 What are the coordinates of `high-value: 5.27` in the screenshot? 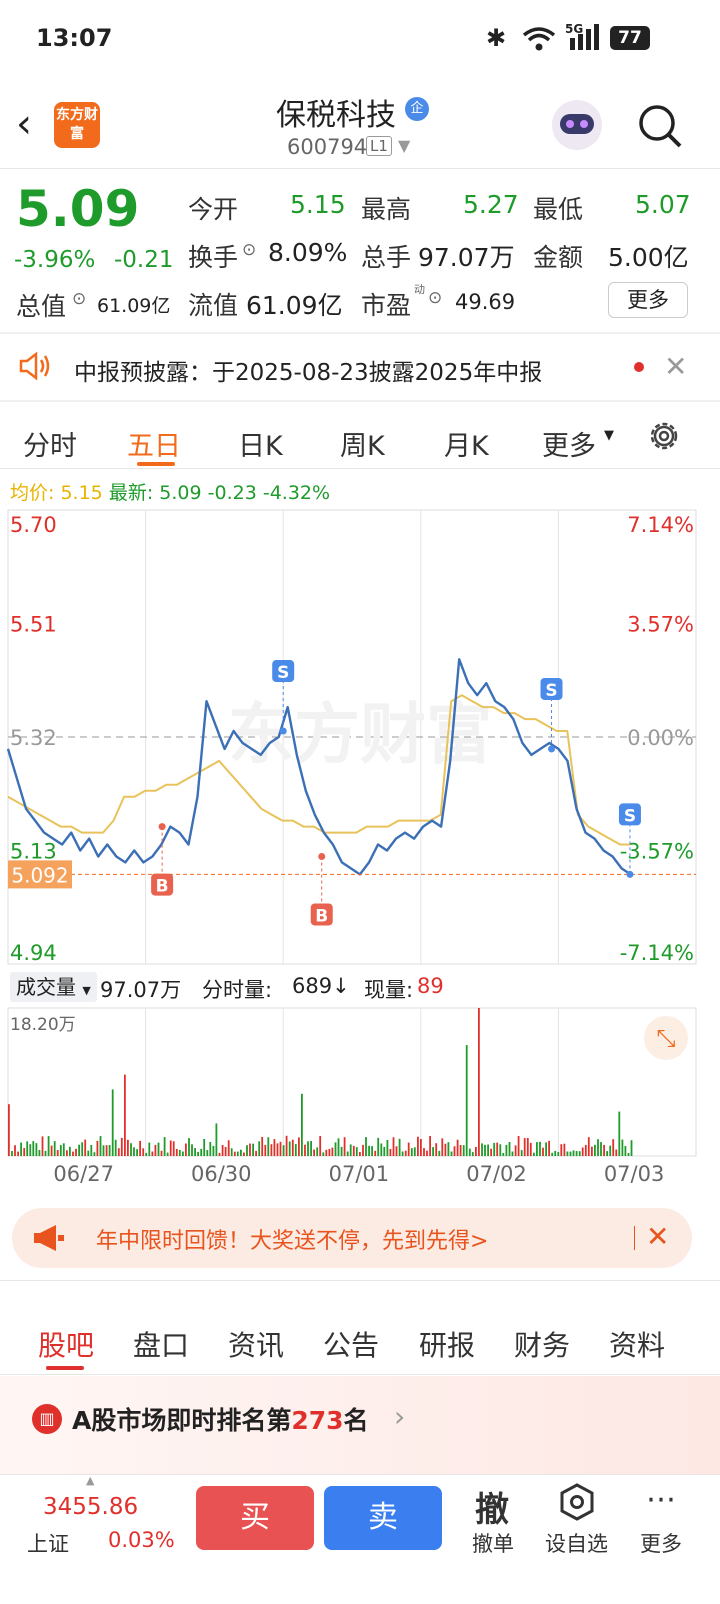 It's located at (491, 204).